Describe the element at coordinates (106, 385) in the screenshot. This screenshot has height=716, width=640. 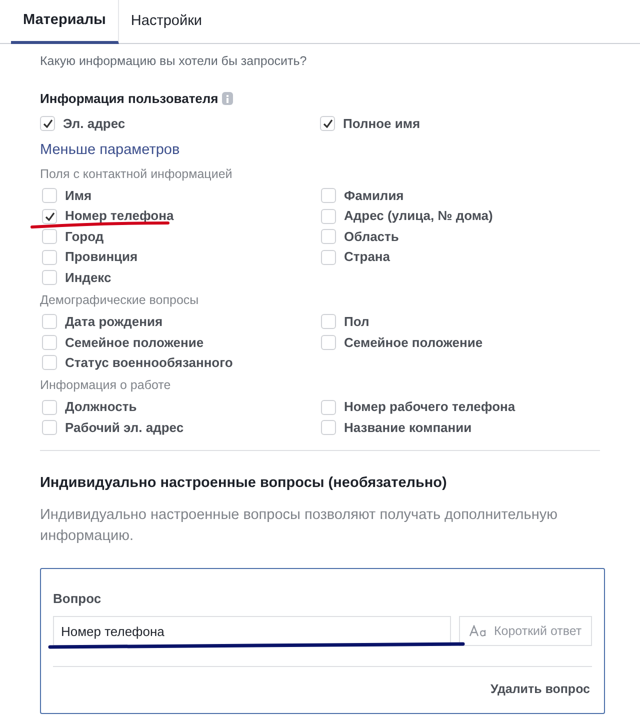
I see `group-heading: Информация о работе` at that location.